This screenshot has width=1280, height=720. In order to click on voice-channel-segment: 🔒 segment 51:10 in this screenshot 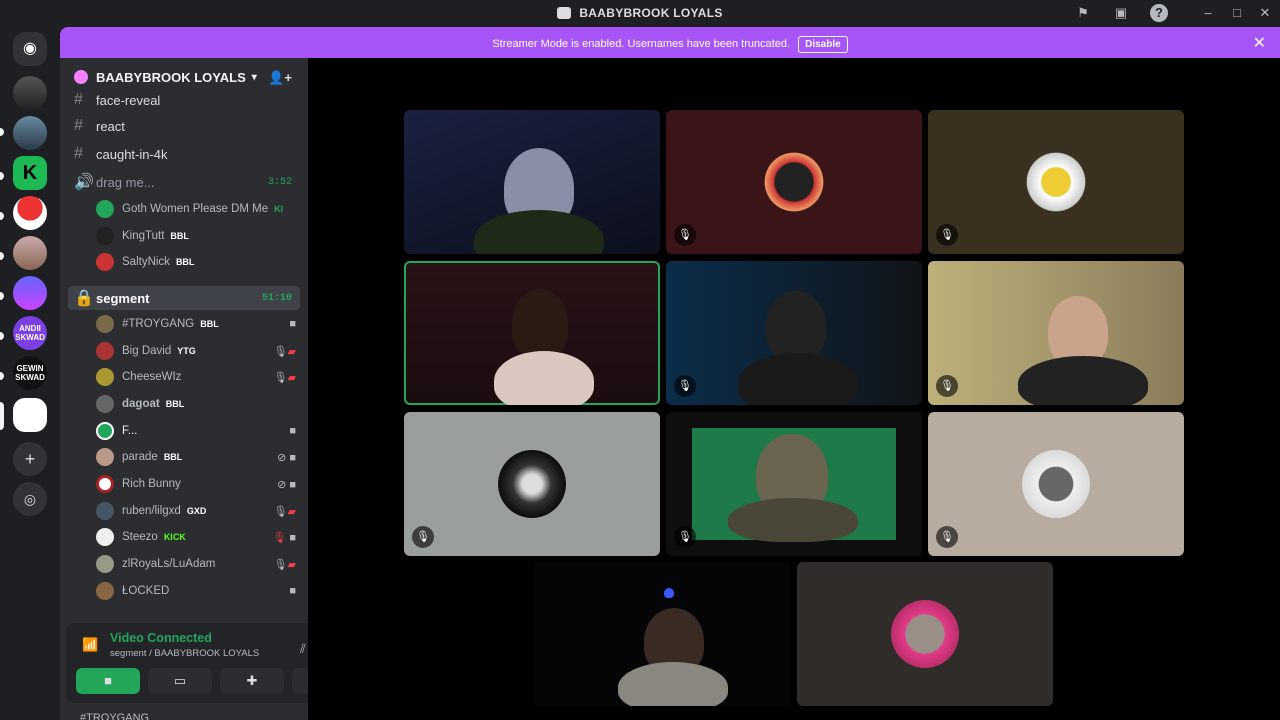, I will do `click(184, 298)`.